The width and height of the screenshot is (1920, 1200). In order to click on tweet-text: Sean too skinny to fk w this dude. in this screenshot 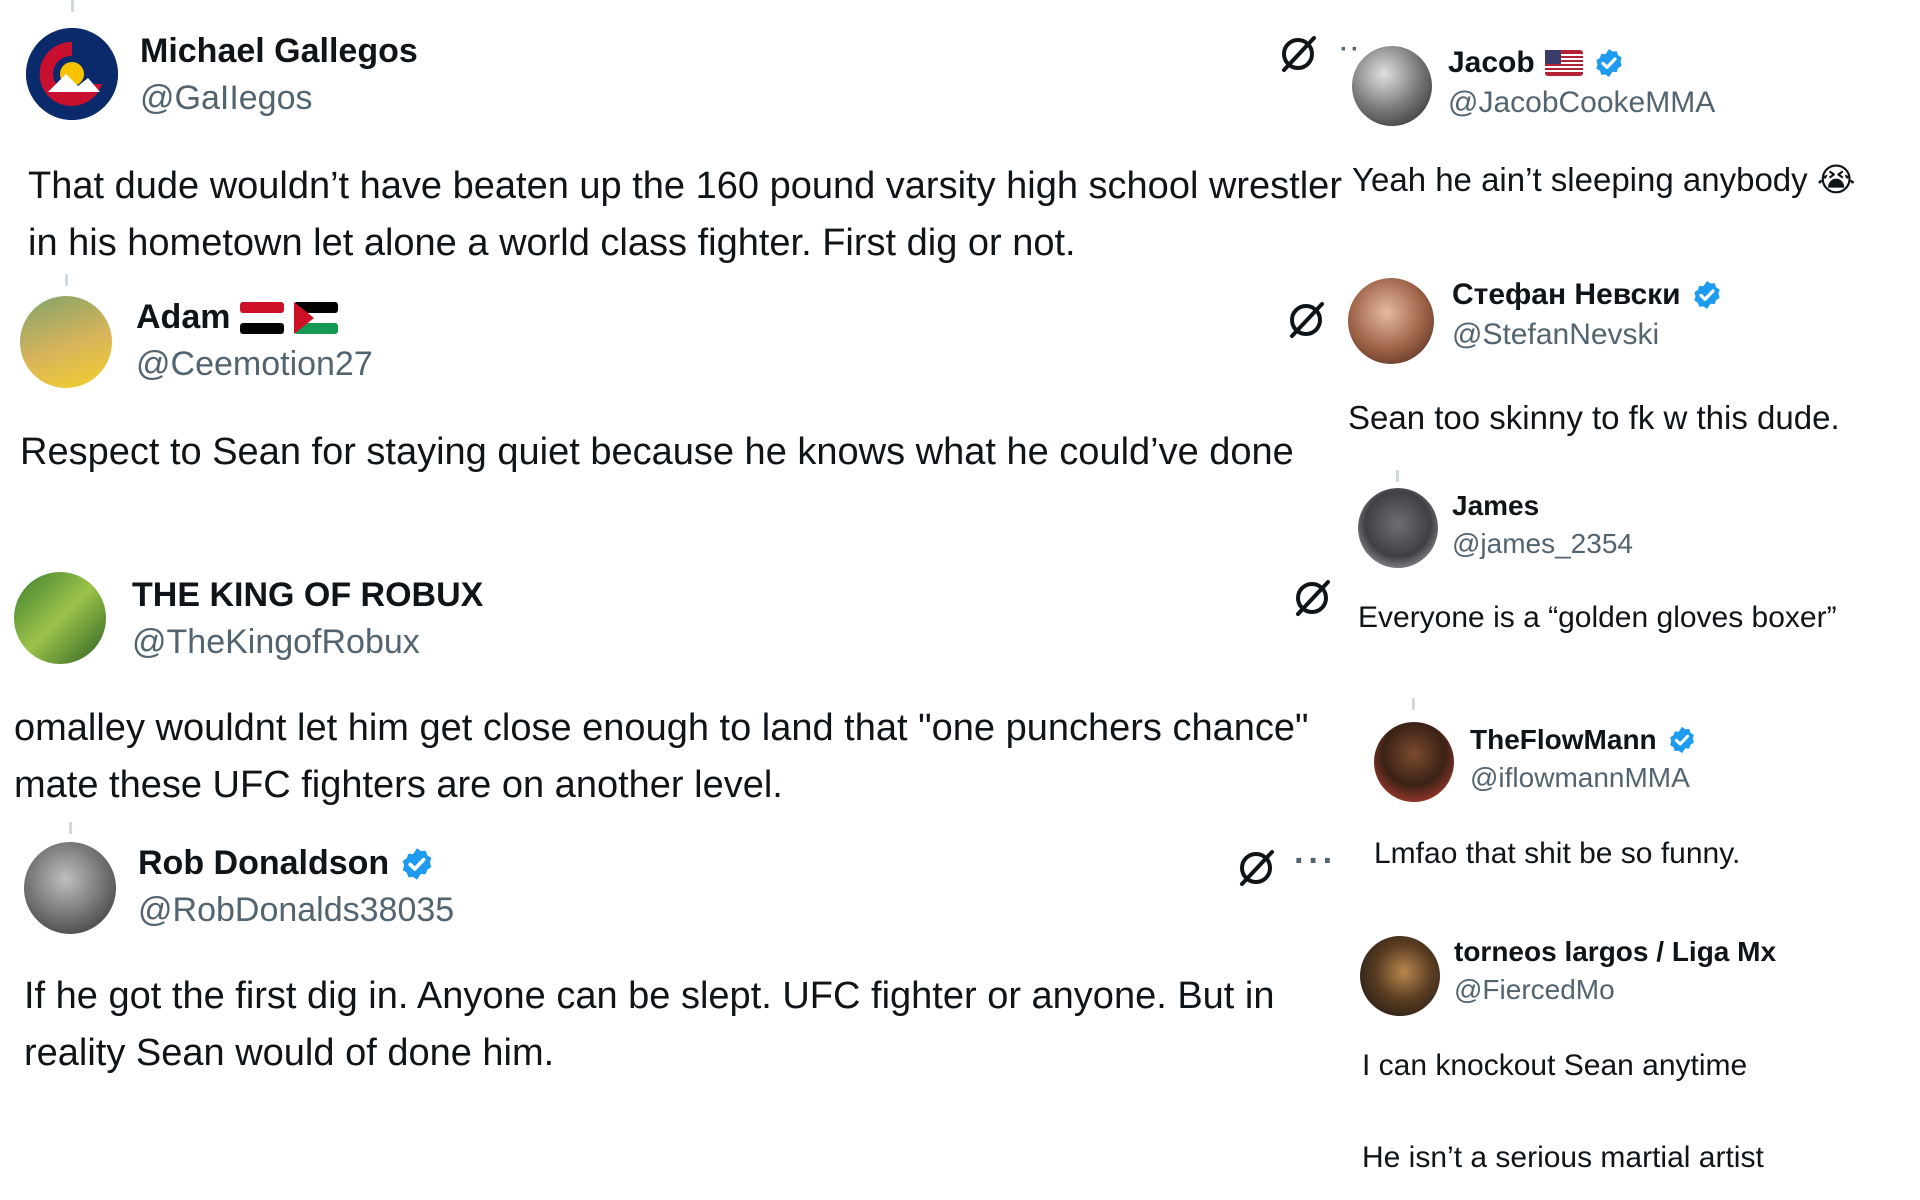, I will do `click(1594, 417)`.